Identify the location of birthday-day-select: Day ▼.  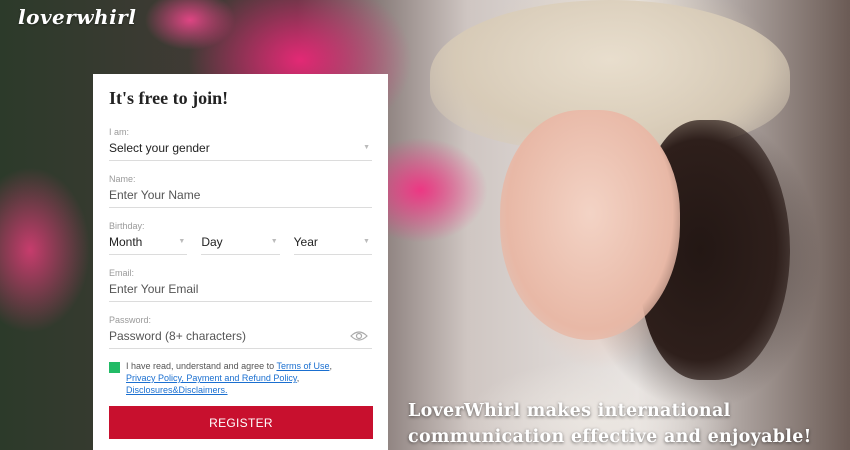
(240, 245).